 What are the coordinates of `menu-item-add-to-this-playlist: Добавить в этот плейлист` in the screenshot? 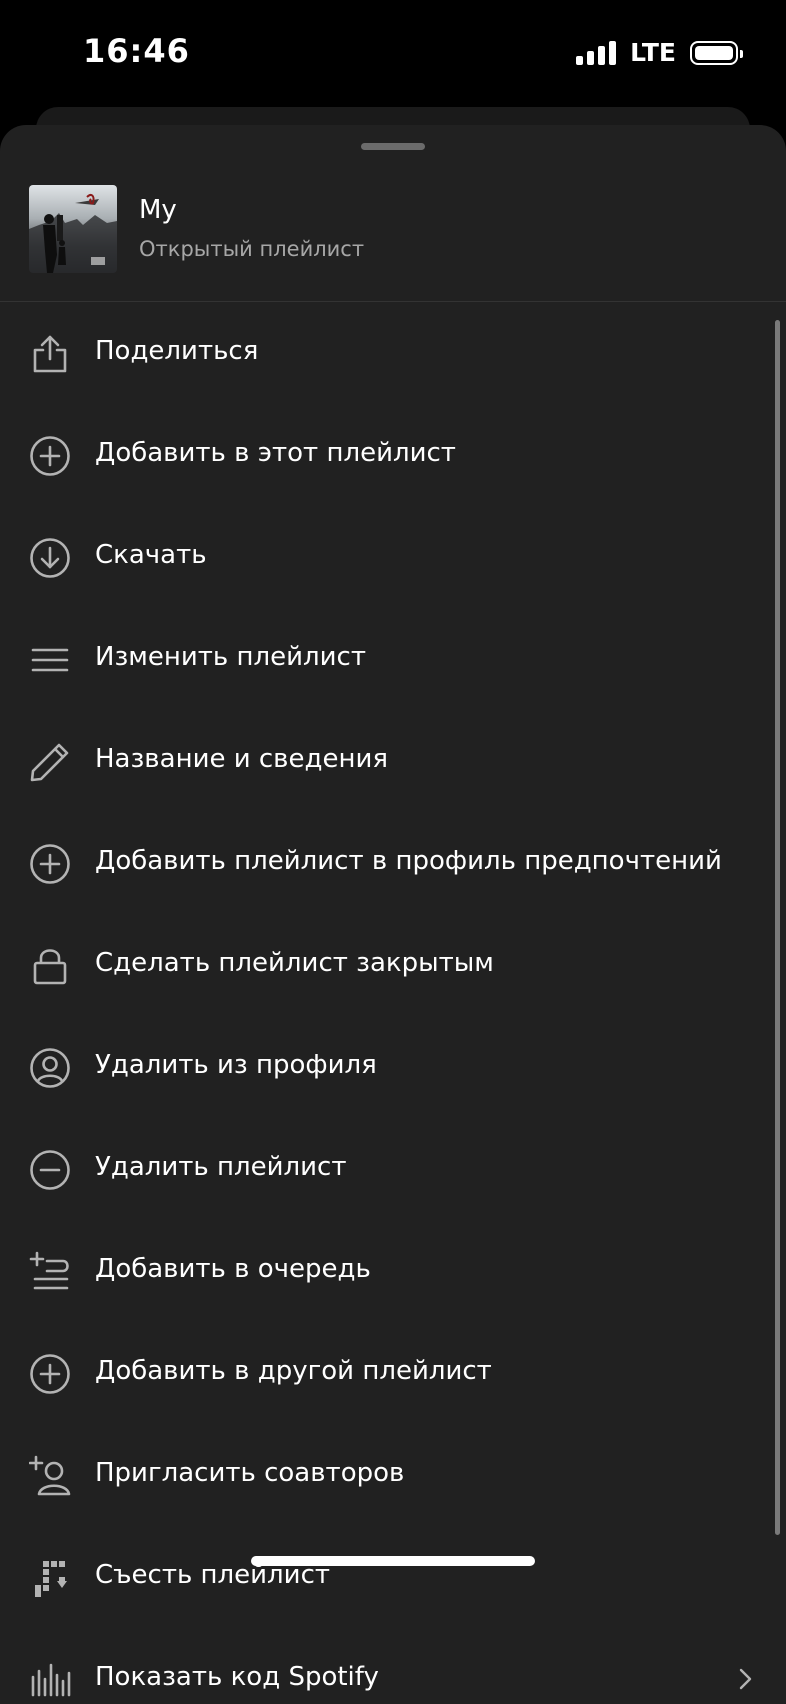 It's located at (393, 455).